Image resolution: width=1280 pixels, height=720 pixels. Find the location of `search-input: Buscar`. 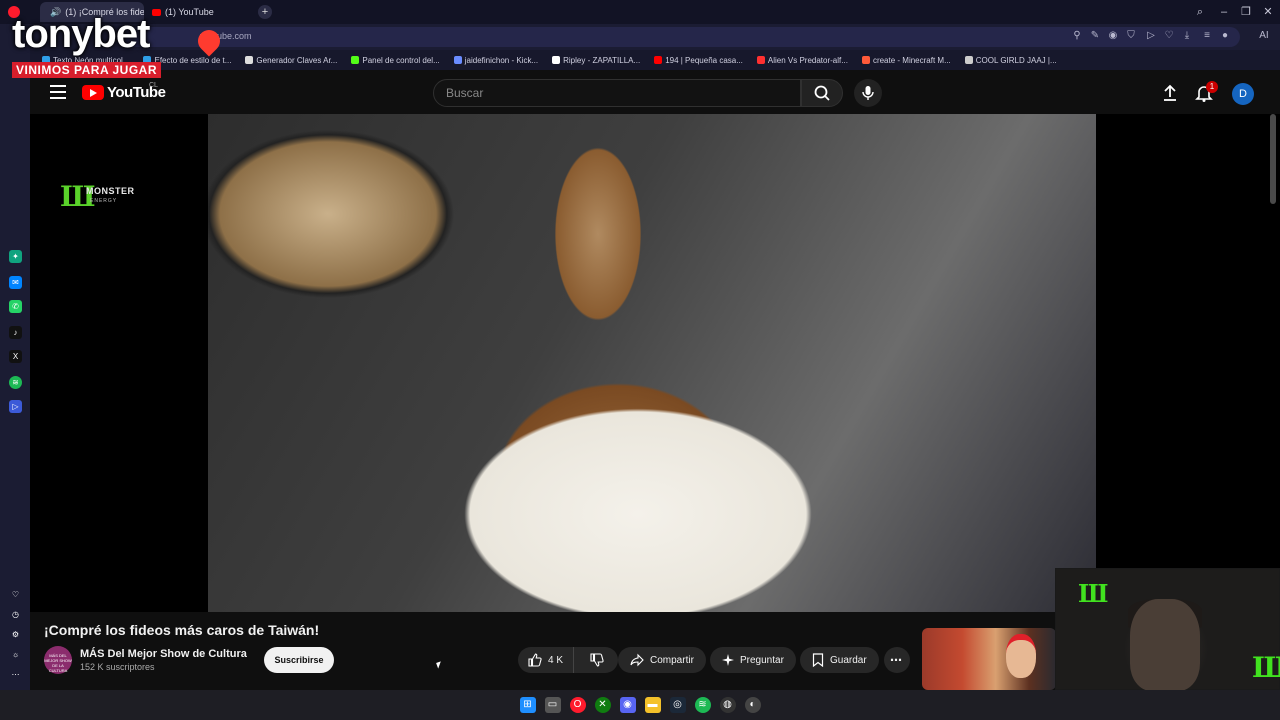

search-input: Buscar is located at coordinates (617, 93).